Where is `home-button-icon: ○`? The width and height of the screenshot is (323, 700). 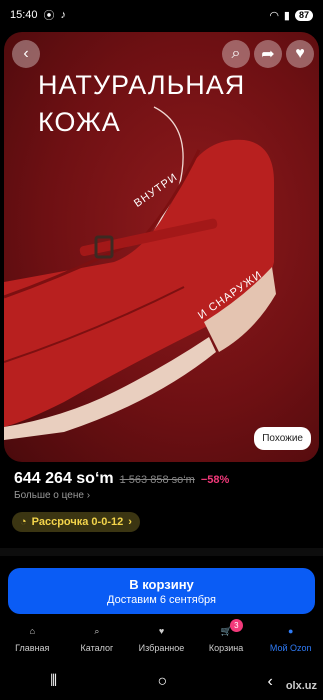 home-button-icon: ○ is located at coordinates (163, 682).